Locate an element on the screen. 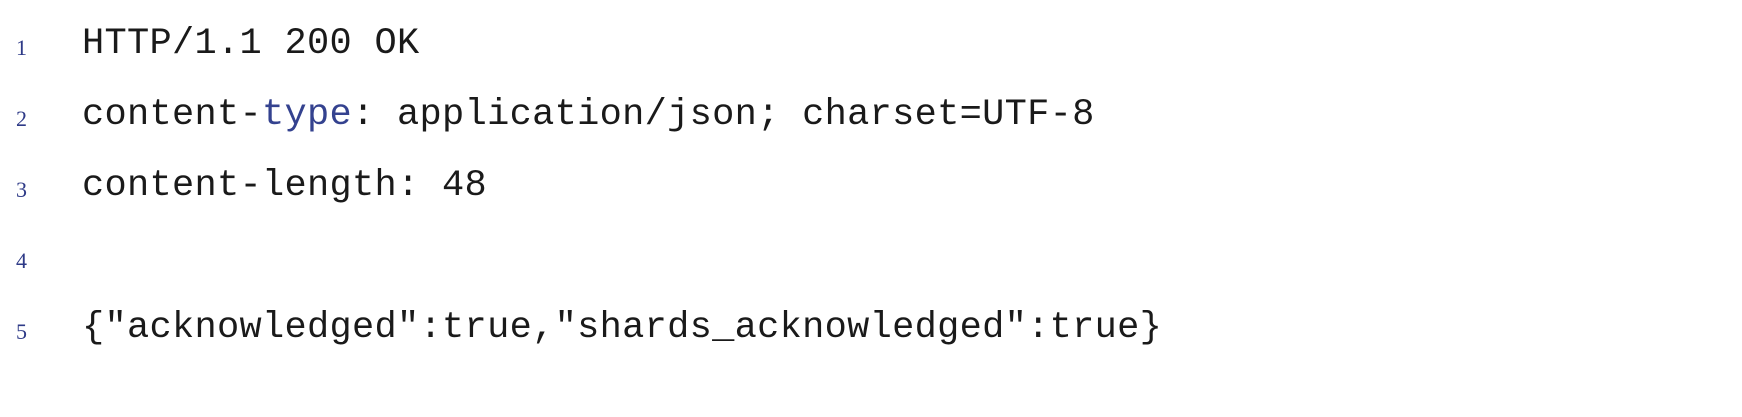 This screenshot has width=1742, height=417. line-number: 2 is located at coordinates (21, 118).